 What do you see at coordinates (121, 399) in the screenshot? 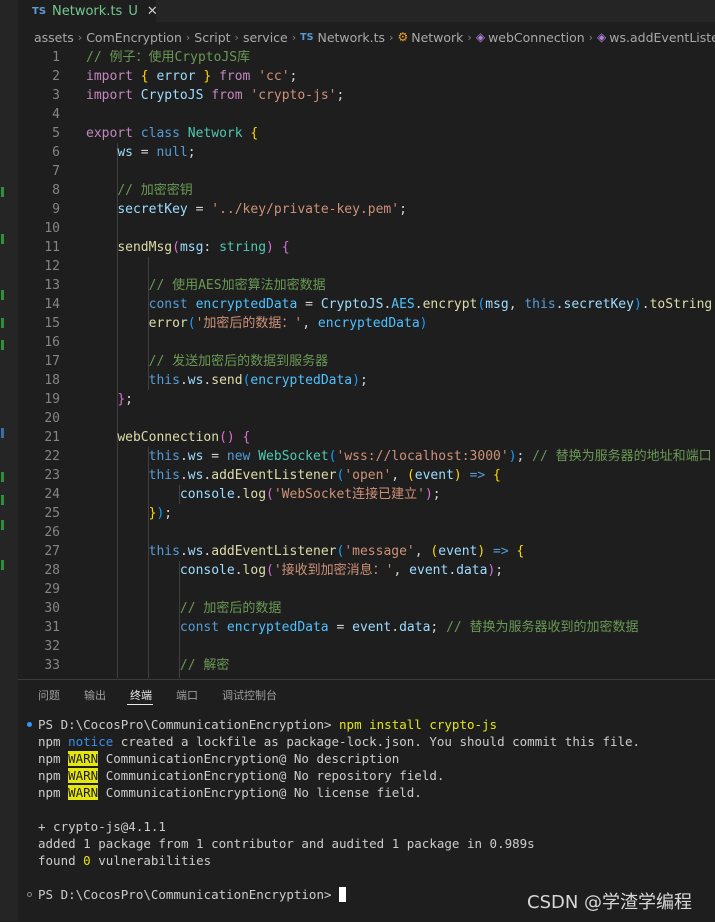
I see `code-token: }` at bounding box center [121, 399].